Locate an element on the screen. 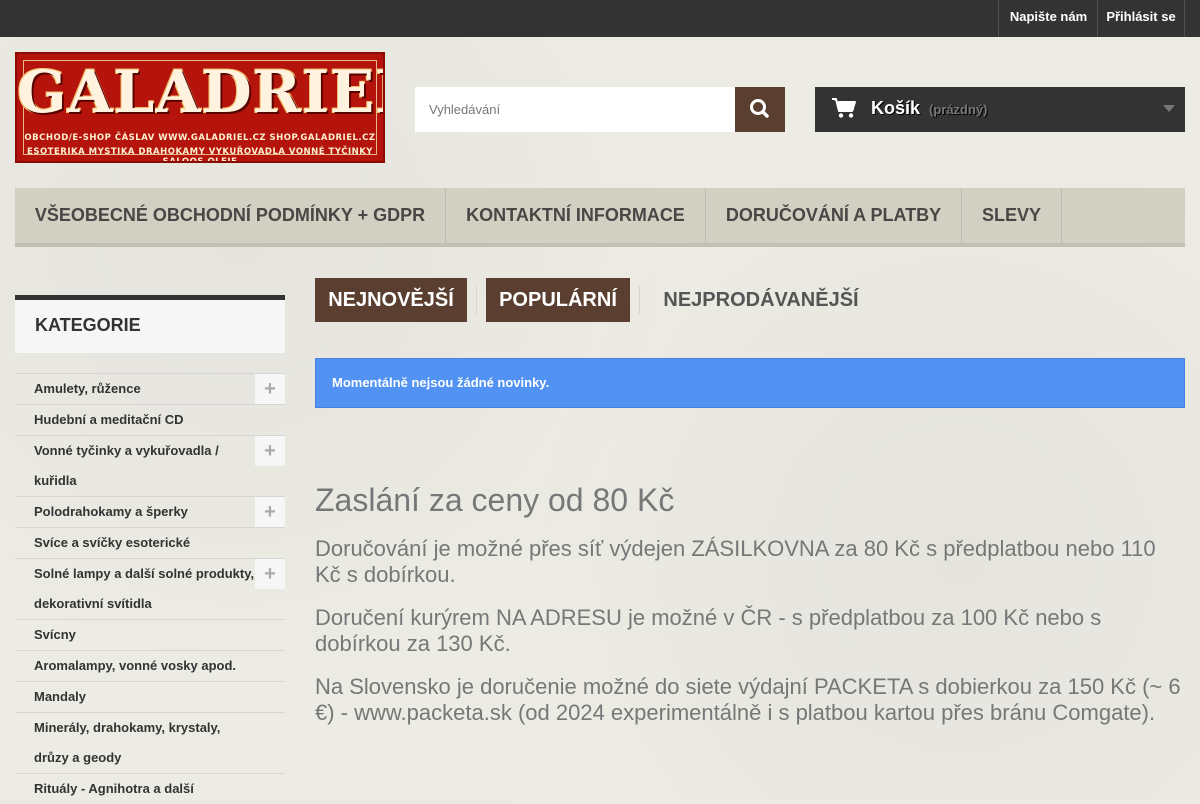  search-button is located at coordinates (760, 109).